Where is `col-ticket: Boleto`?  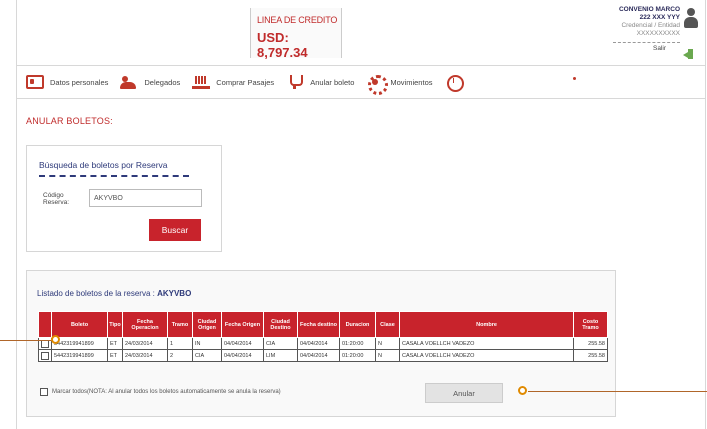
col-ticket: Boleto is located at coordinates (79, 324).